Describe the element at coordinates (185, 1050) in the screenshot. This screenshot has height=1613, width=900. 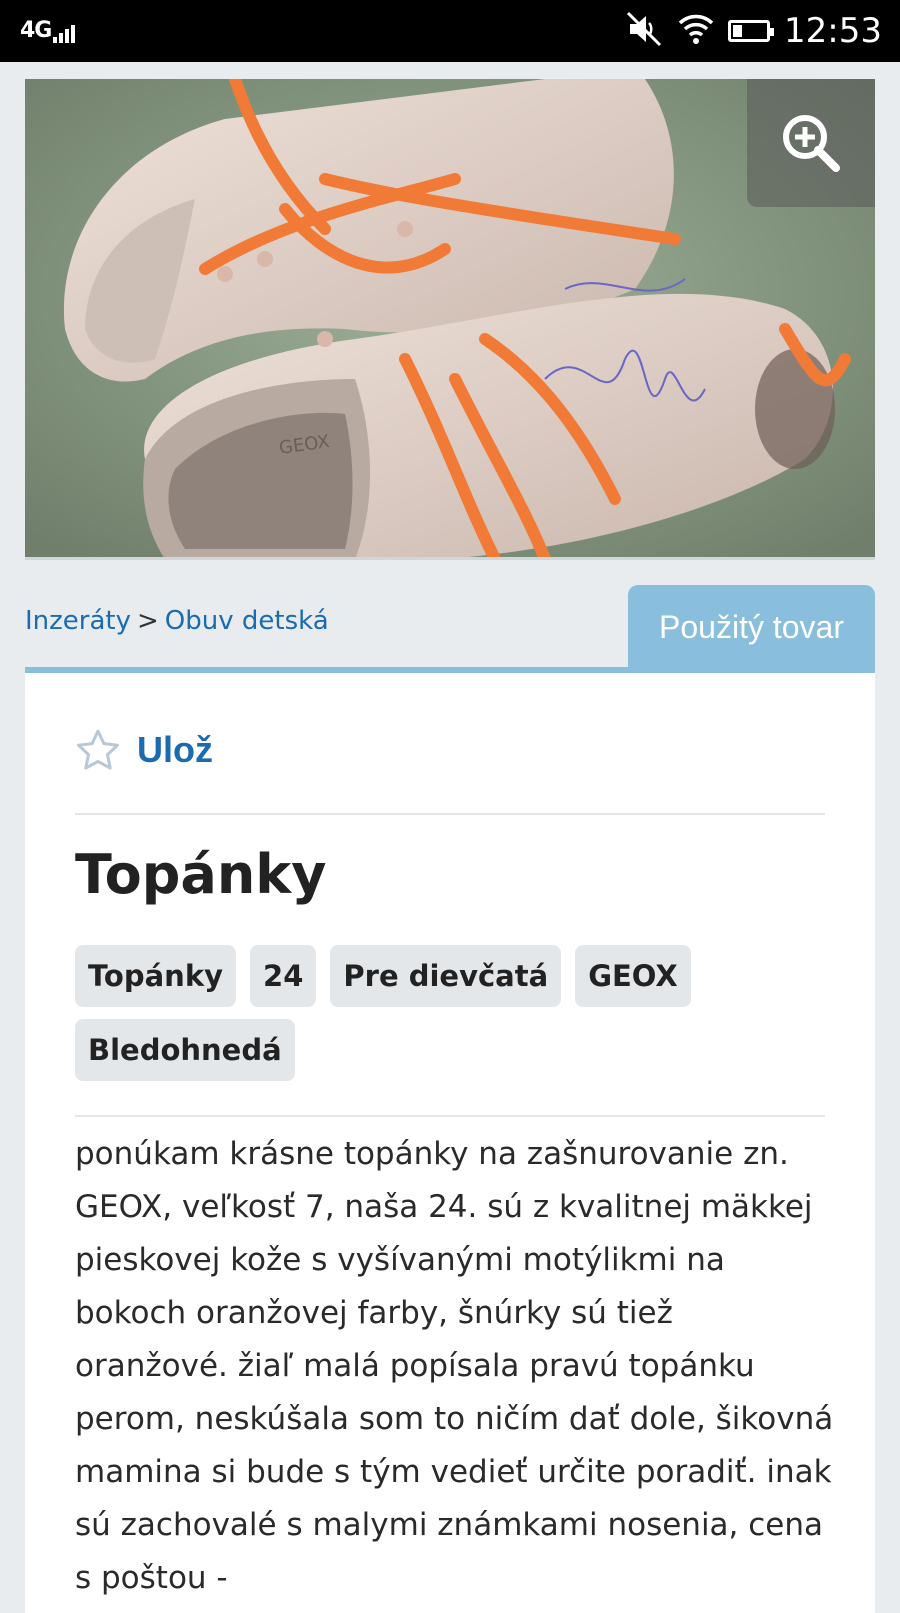
I see `tag-color: Bledohnedá` at that location.